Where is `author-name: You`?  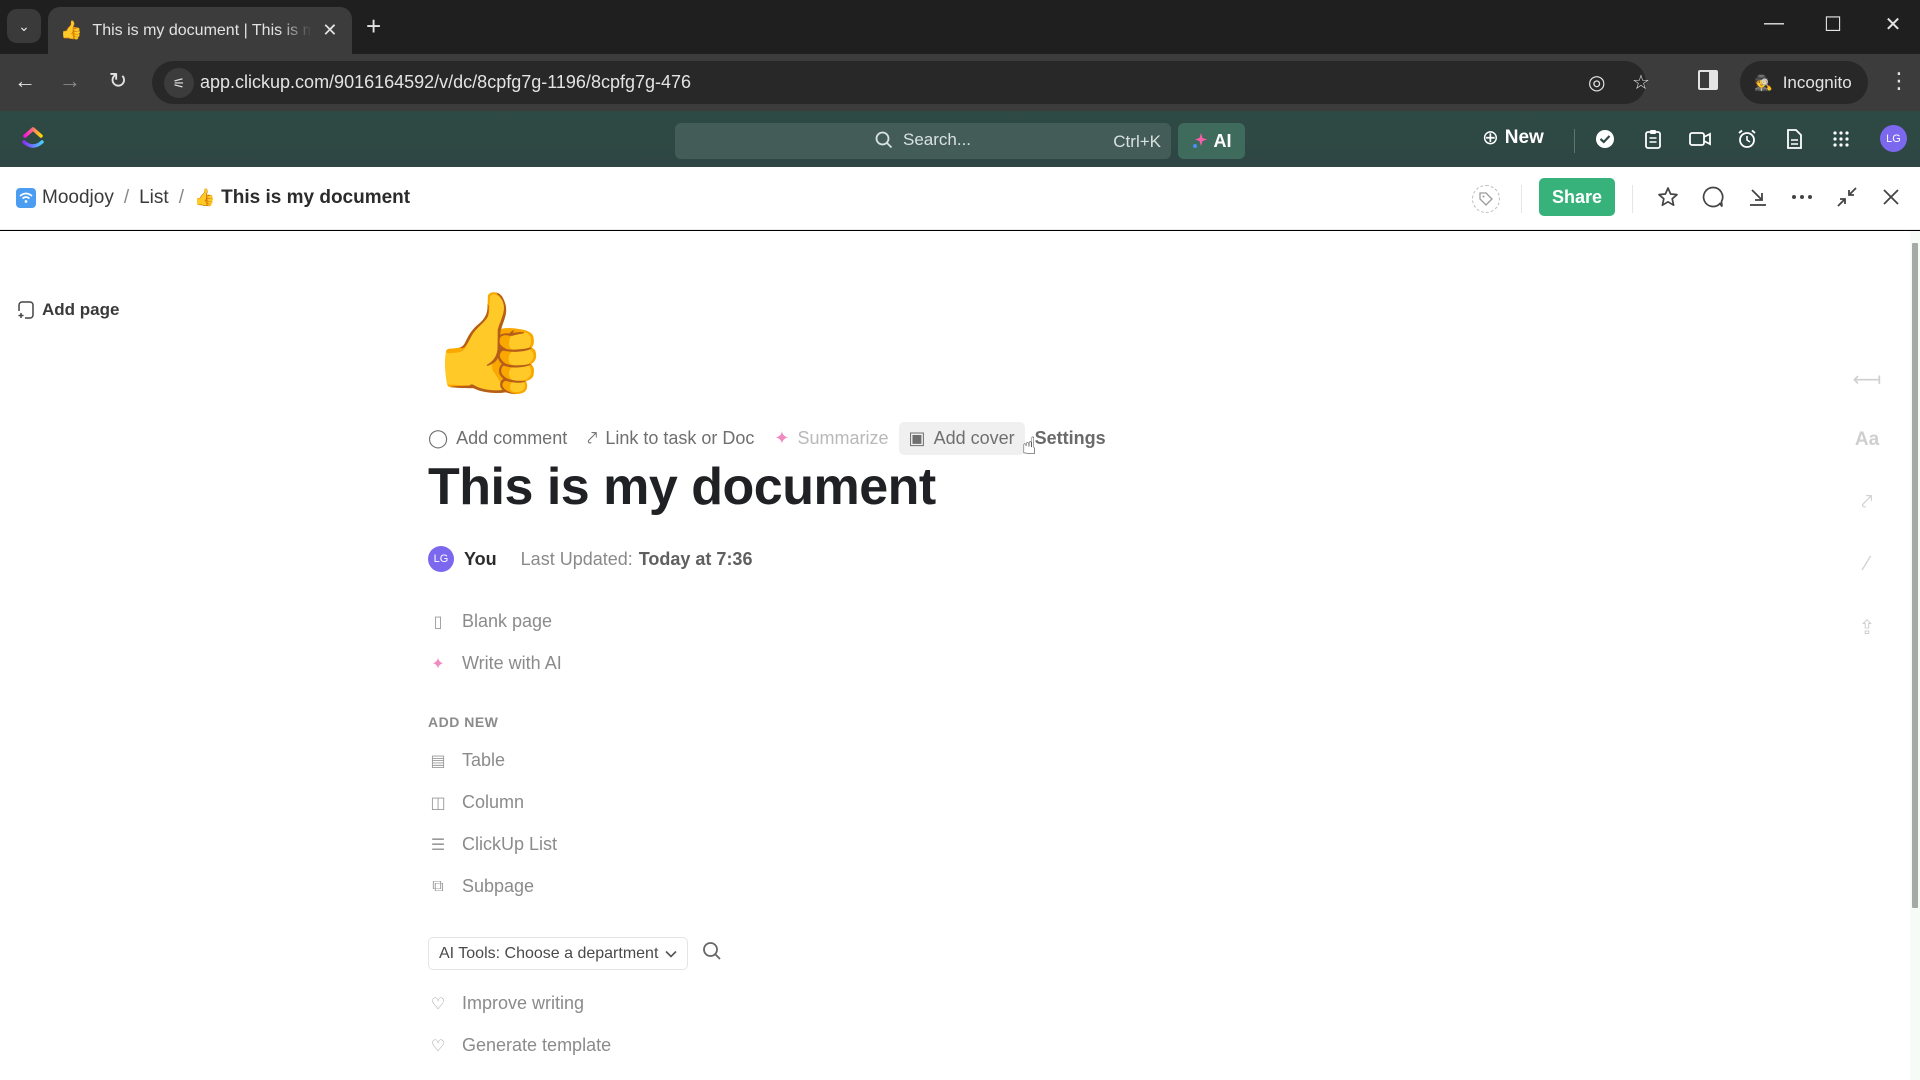 author-name: You is located at coordinates (480, 558).